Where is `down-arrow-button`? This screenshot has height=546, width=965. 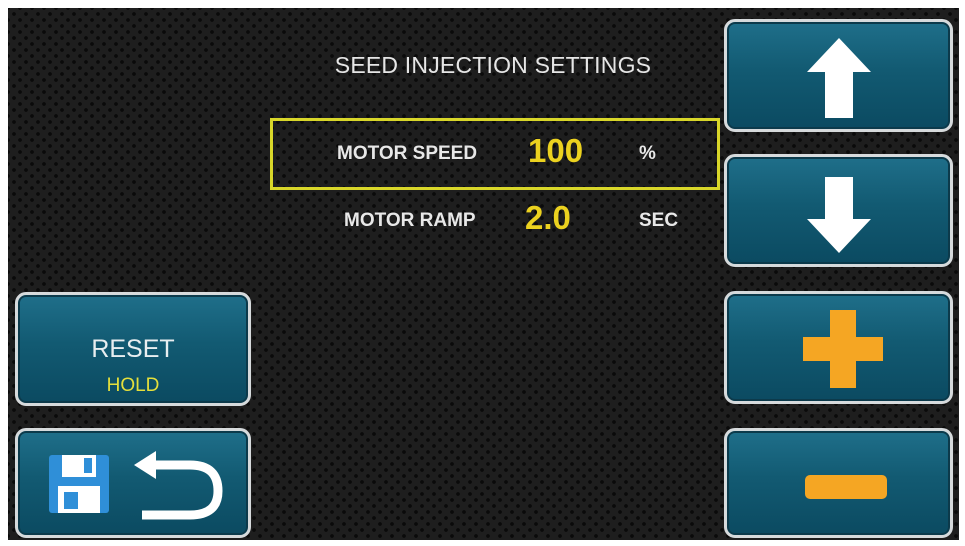 down-arrow-button is located at coordinates (838, 210).